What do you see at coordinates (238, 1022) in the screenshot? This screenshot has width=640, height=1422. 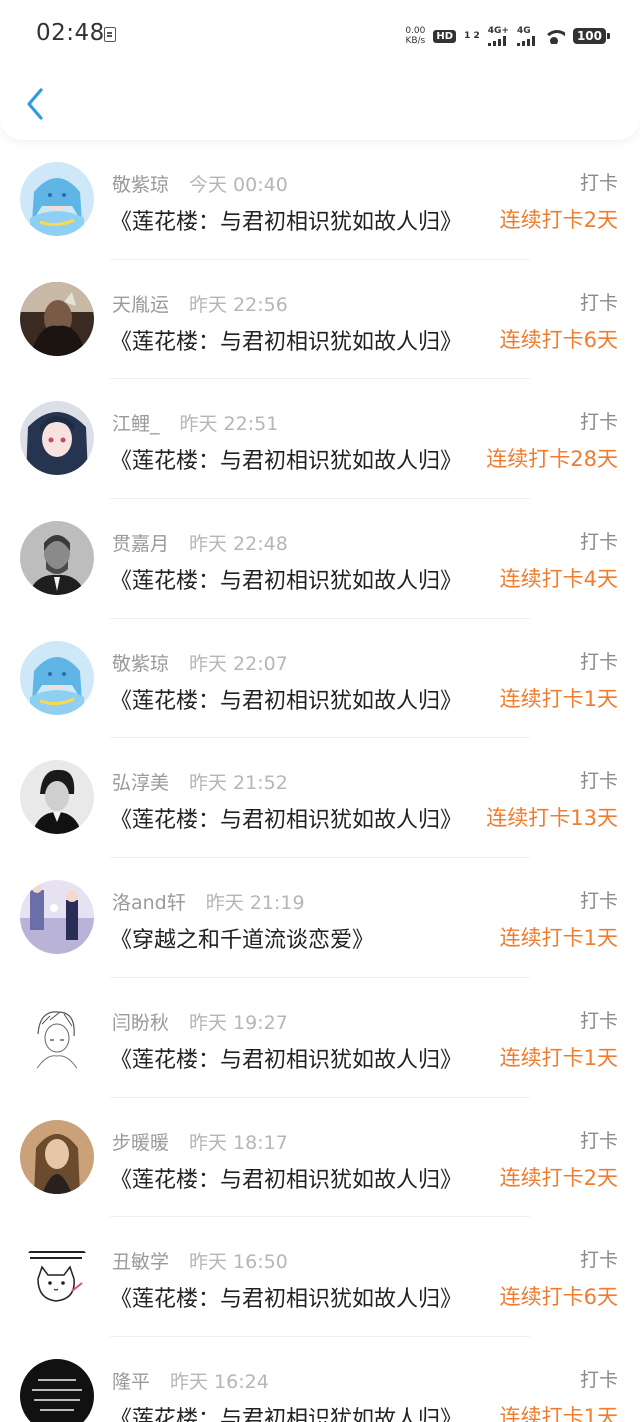 I see `timestamp: 昨天 19:27` at bounding box center [238, 1022].